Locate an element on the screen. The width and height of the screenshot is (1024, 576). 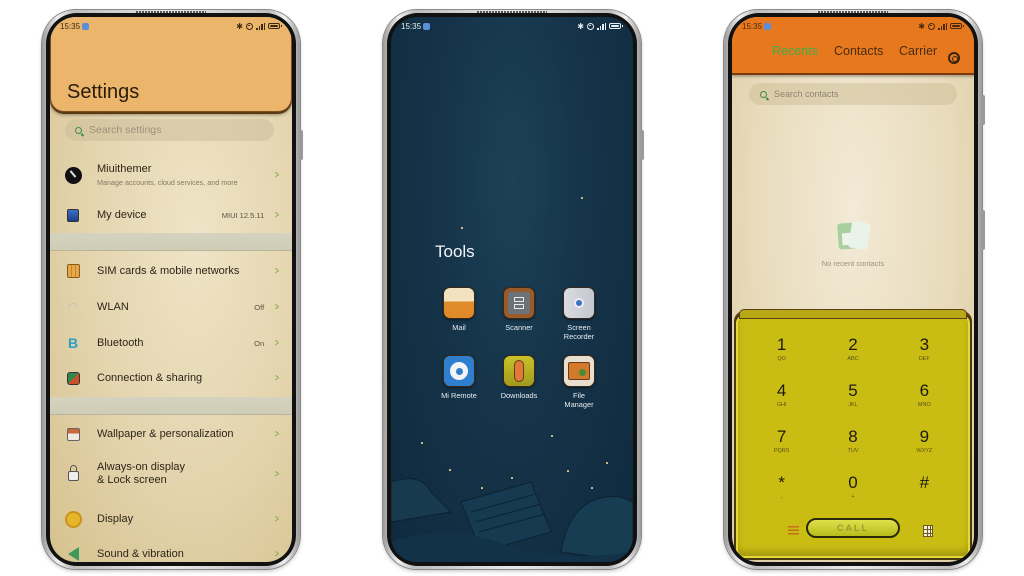
app-downloads: Downloads is located at coordinates (519, 382).